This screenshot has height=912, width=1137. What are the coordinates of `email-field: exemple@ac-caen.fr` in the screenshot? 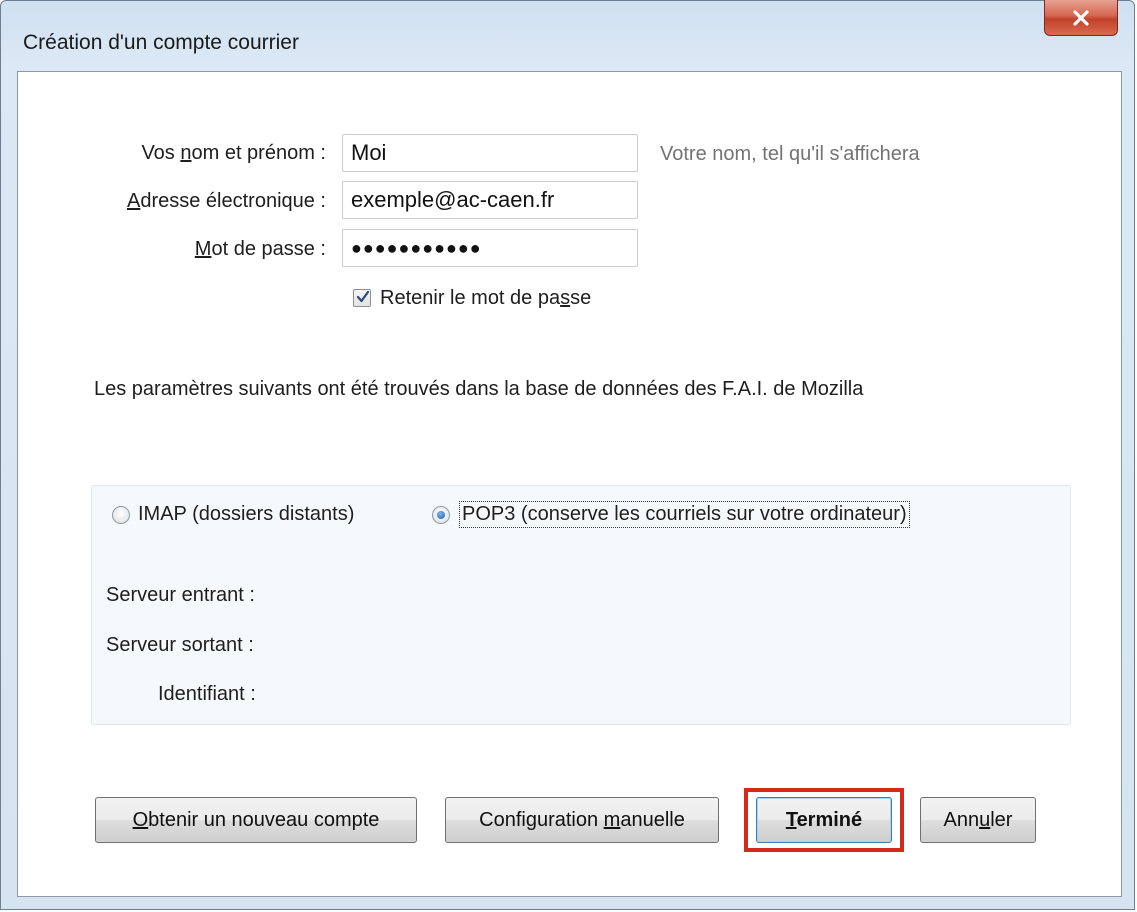 It's located at (490, 200).